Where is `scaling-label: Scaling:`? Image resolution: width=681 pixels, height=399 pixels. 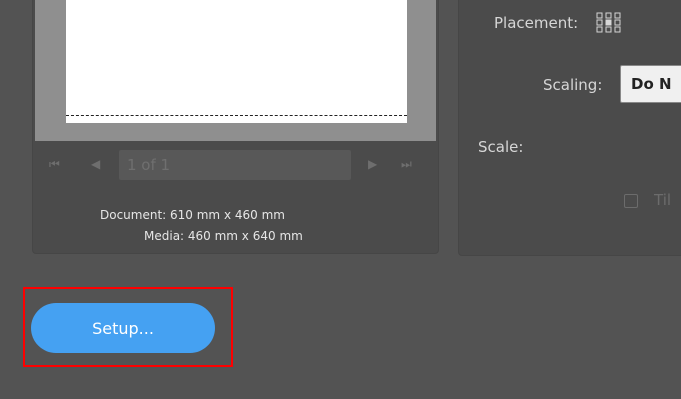
scaling-label: Scaling: is located at coordinates (573, 85).